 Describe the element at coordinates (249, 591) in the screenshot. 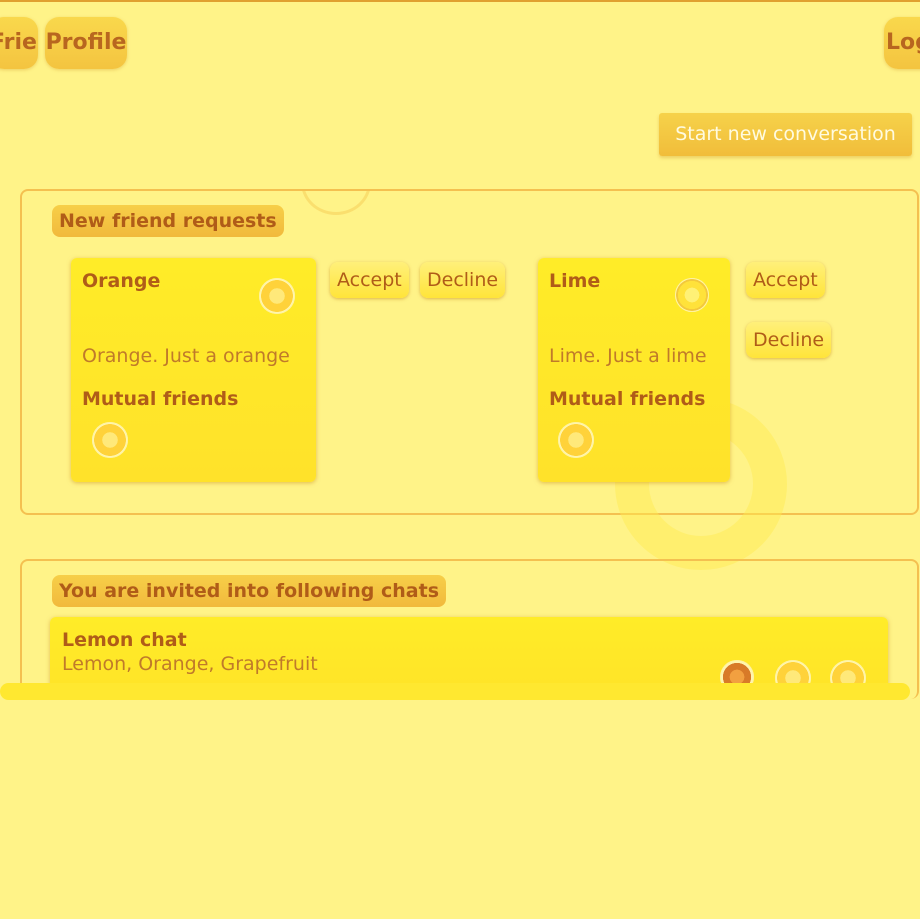

I see `chat-invites-title: You are invited into following chats` at that location.